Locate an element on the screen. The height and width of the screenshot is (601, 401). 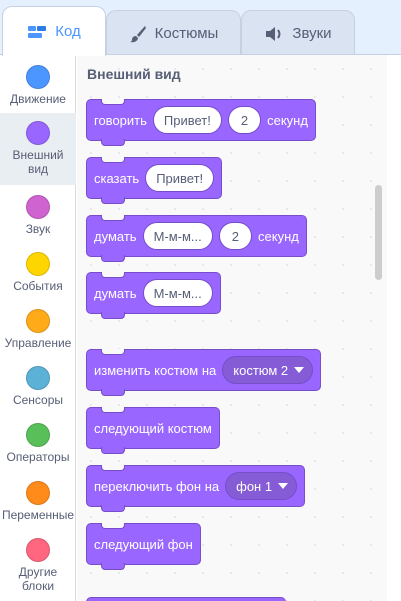
category-sensing: Сенсоры is located at coordinates (38, 387).